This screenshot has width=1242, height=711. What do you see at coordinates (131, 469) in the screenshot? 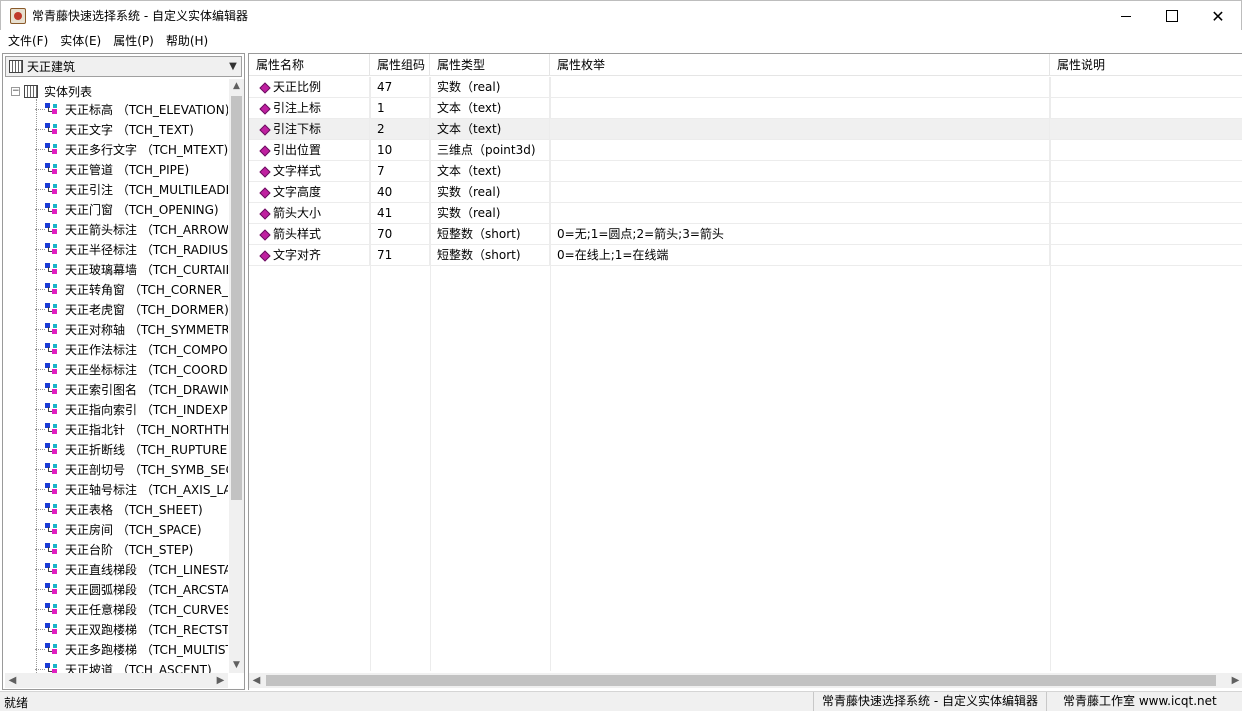
I see `tree-item: 天正剖切号 （TCH_SYMB_SEC` at bounding box center [131, 469].